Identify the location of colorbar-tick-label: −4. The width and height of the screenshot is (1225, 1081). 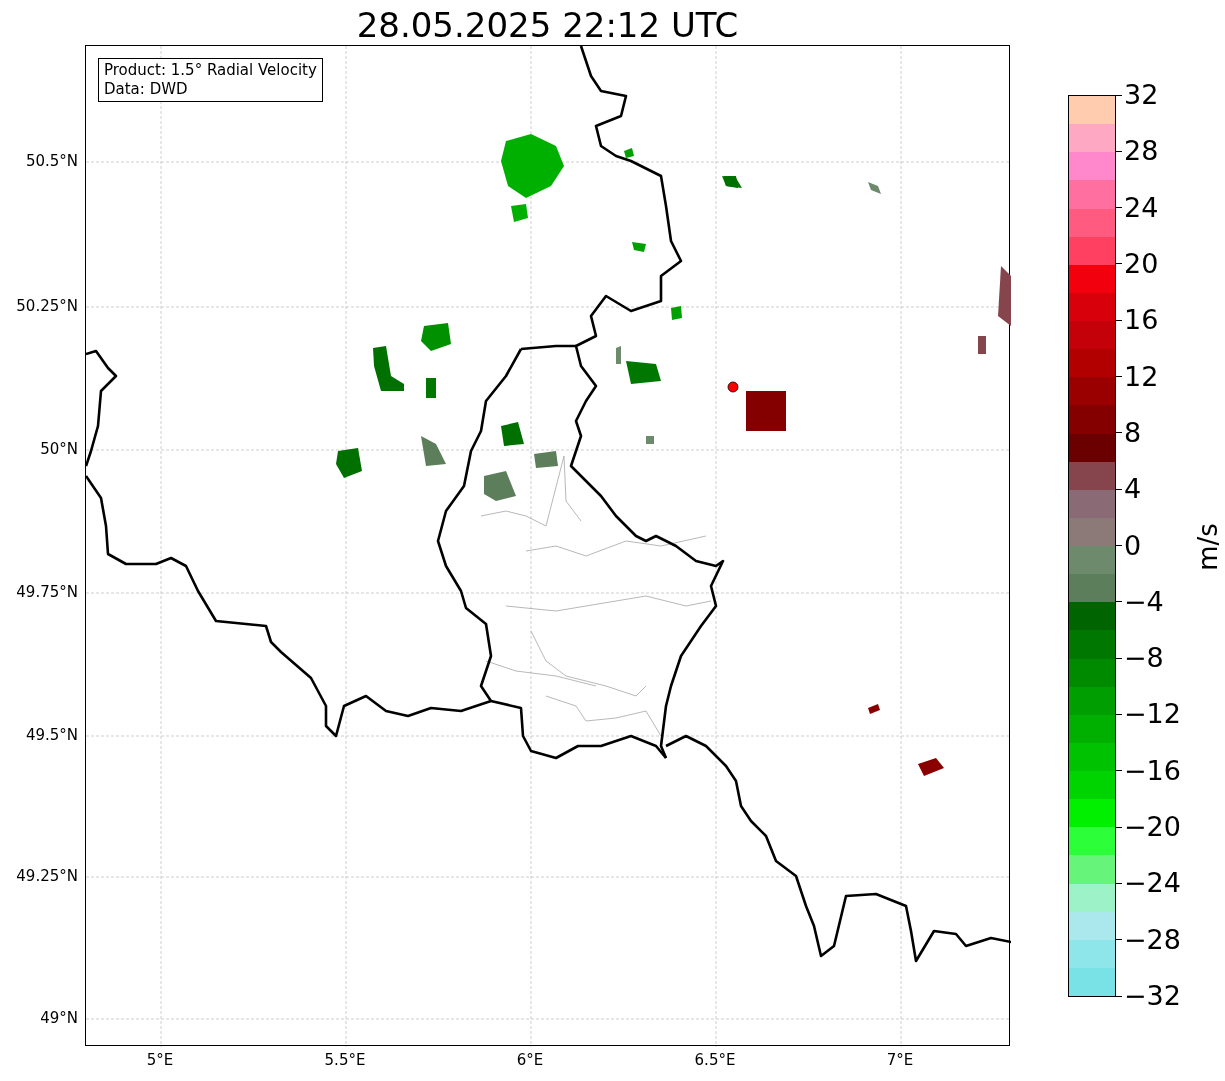
(1144, 601).